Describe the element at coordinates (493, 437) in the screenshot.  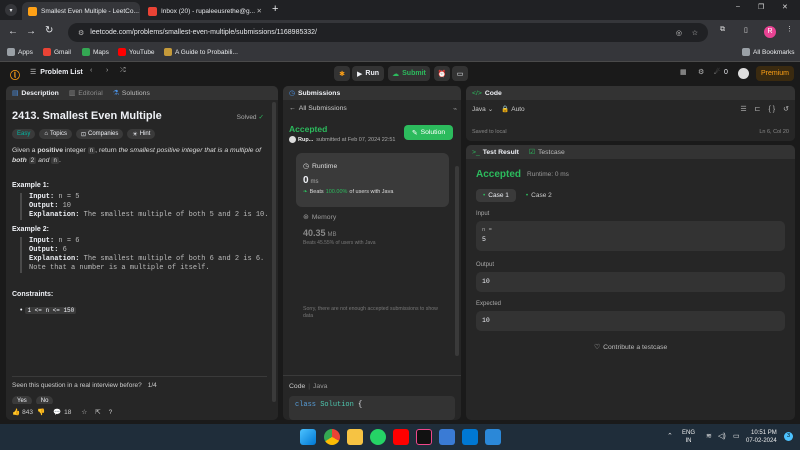
I see `store-icon` at that location.